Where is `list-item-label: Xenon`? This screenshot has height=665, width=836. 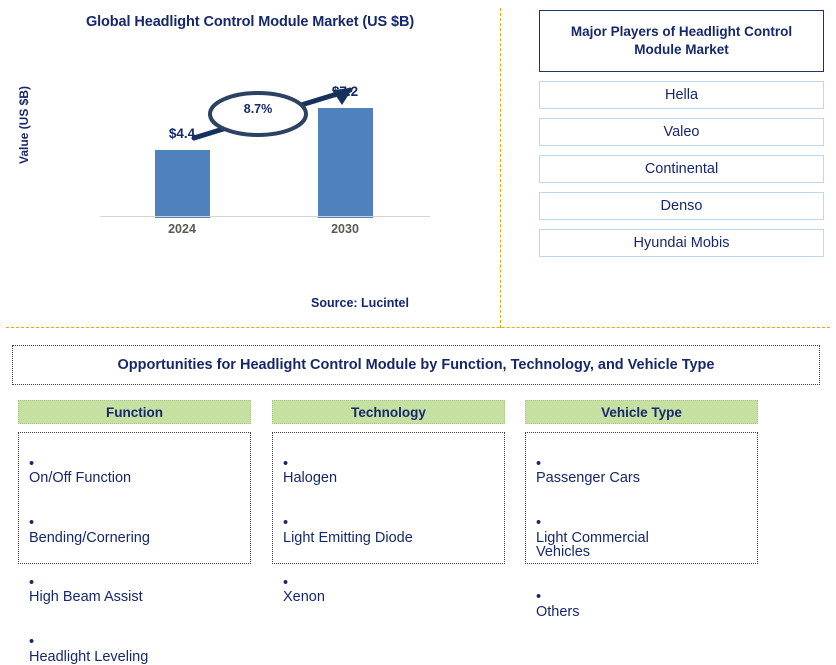
list-item-label: Xenon is located at coordinates (304, 597).